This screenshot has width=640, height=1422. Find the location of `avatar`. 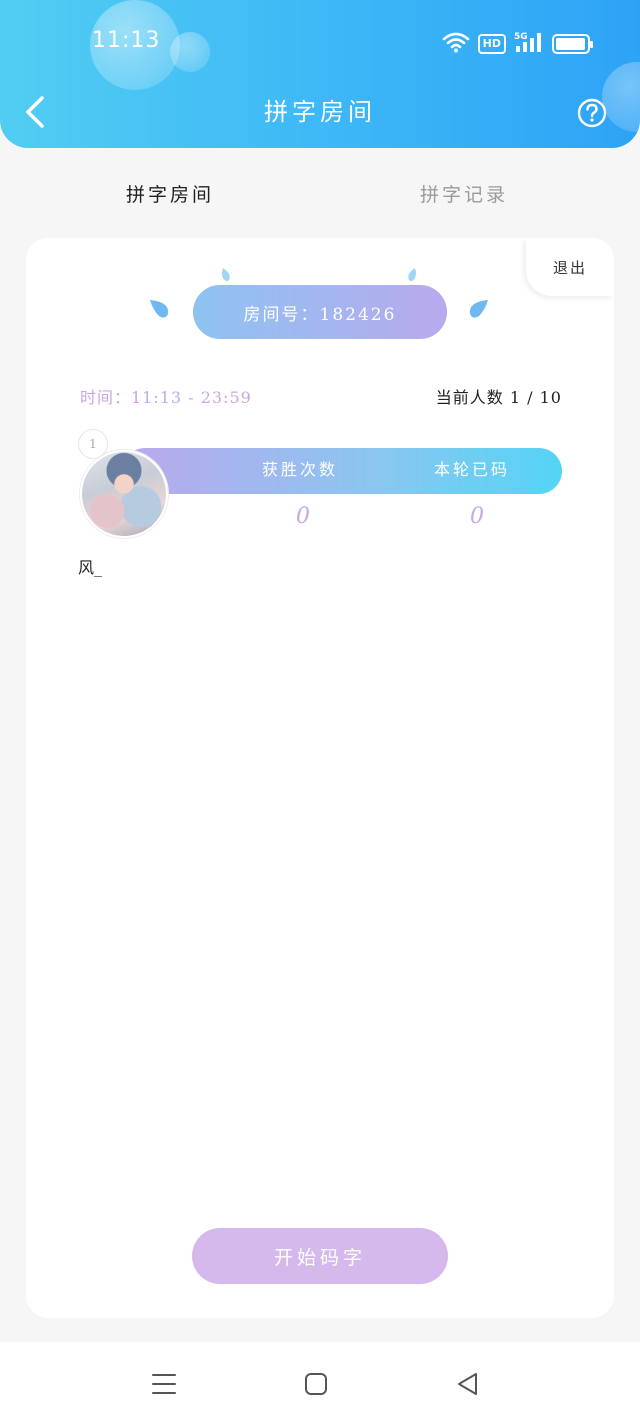

avatar is located at coordinates (124, 494).